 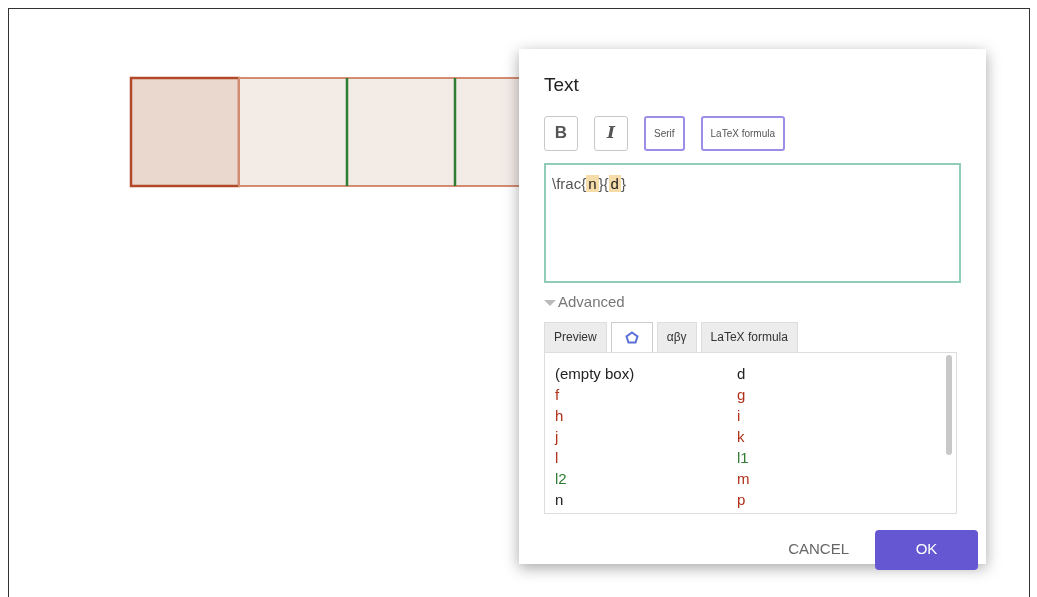 What do you see at coordinates (646, 499) in the screenshot?
I see `object-item: n` at bounding box center [646, 499].